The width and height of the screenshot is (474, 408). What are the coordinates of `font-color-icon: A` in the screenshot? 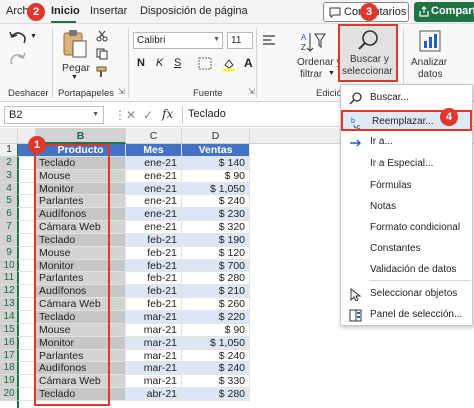 It's located at (248, 63).